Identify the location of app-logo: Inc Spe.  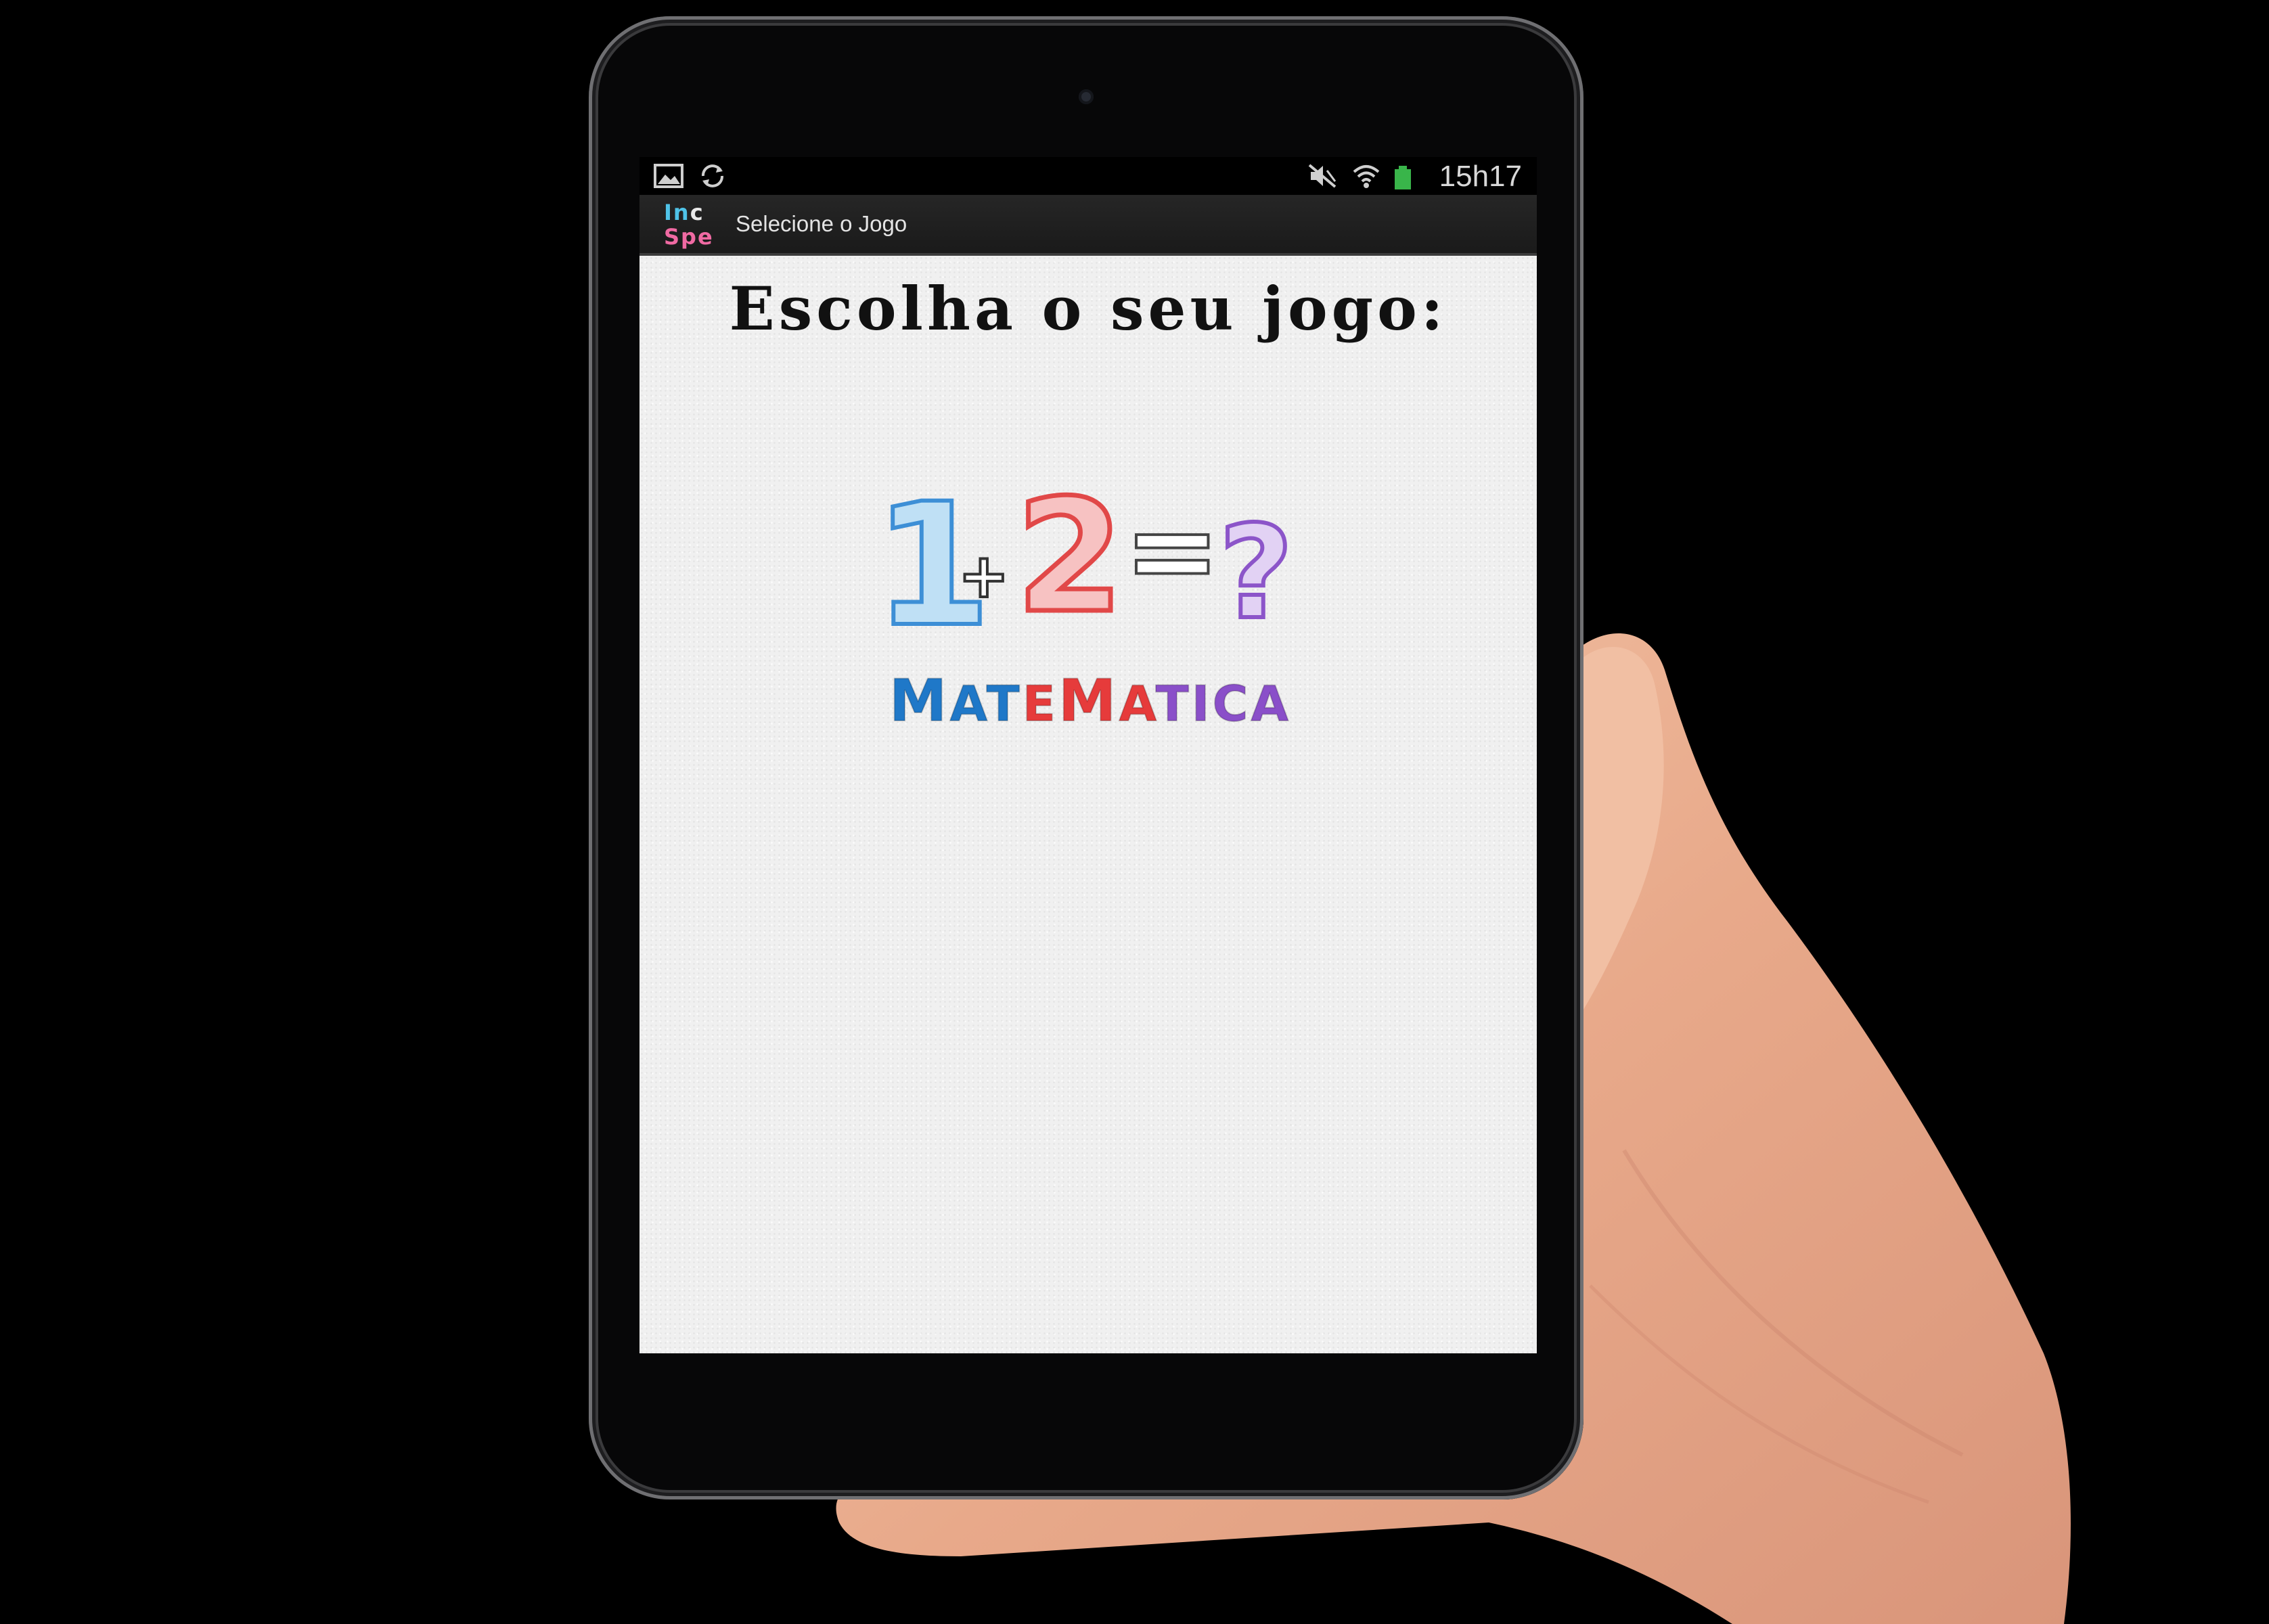
(693, 226).